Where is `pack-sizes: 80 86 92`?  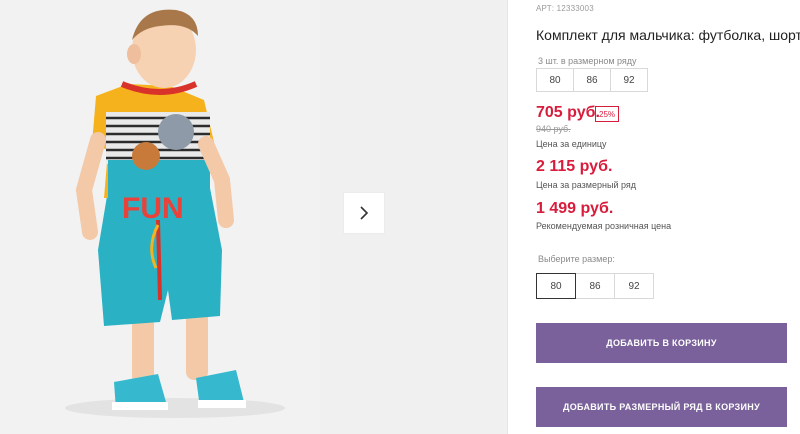
pack-sizes: 80 86 92 is located at coordinates (592, 80).